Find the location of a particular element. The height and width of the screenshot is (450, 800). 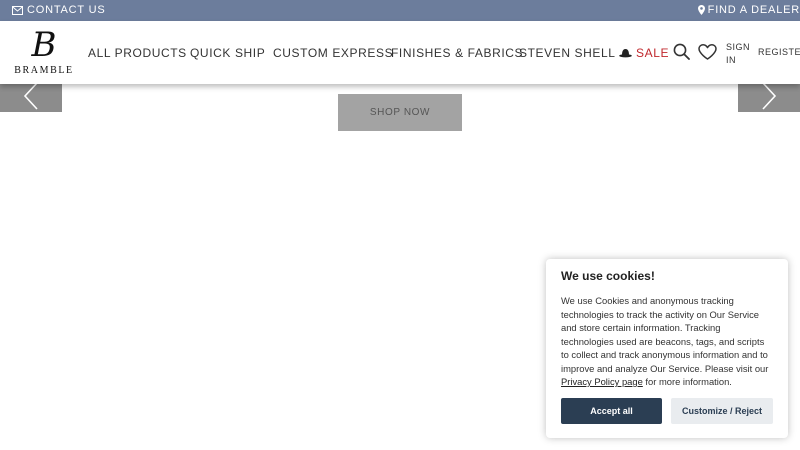

bramble-logo: B BRAMBLE is located at coordinates (44, 53).